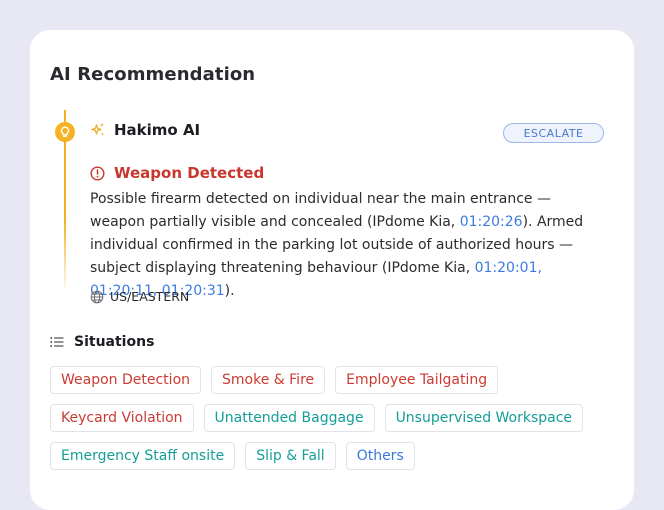 The height and width of the screenshot is (510, 664). I want to click on ai-source-header: Hakimo AI, so click(145, 130).